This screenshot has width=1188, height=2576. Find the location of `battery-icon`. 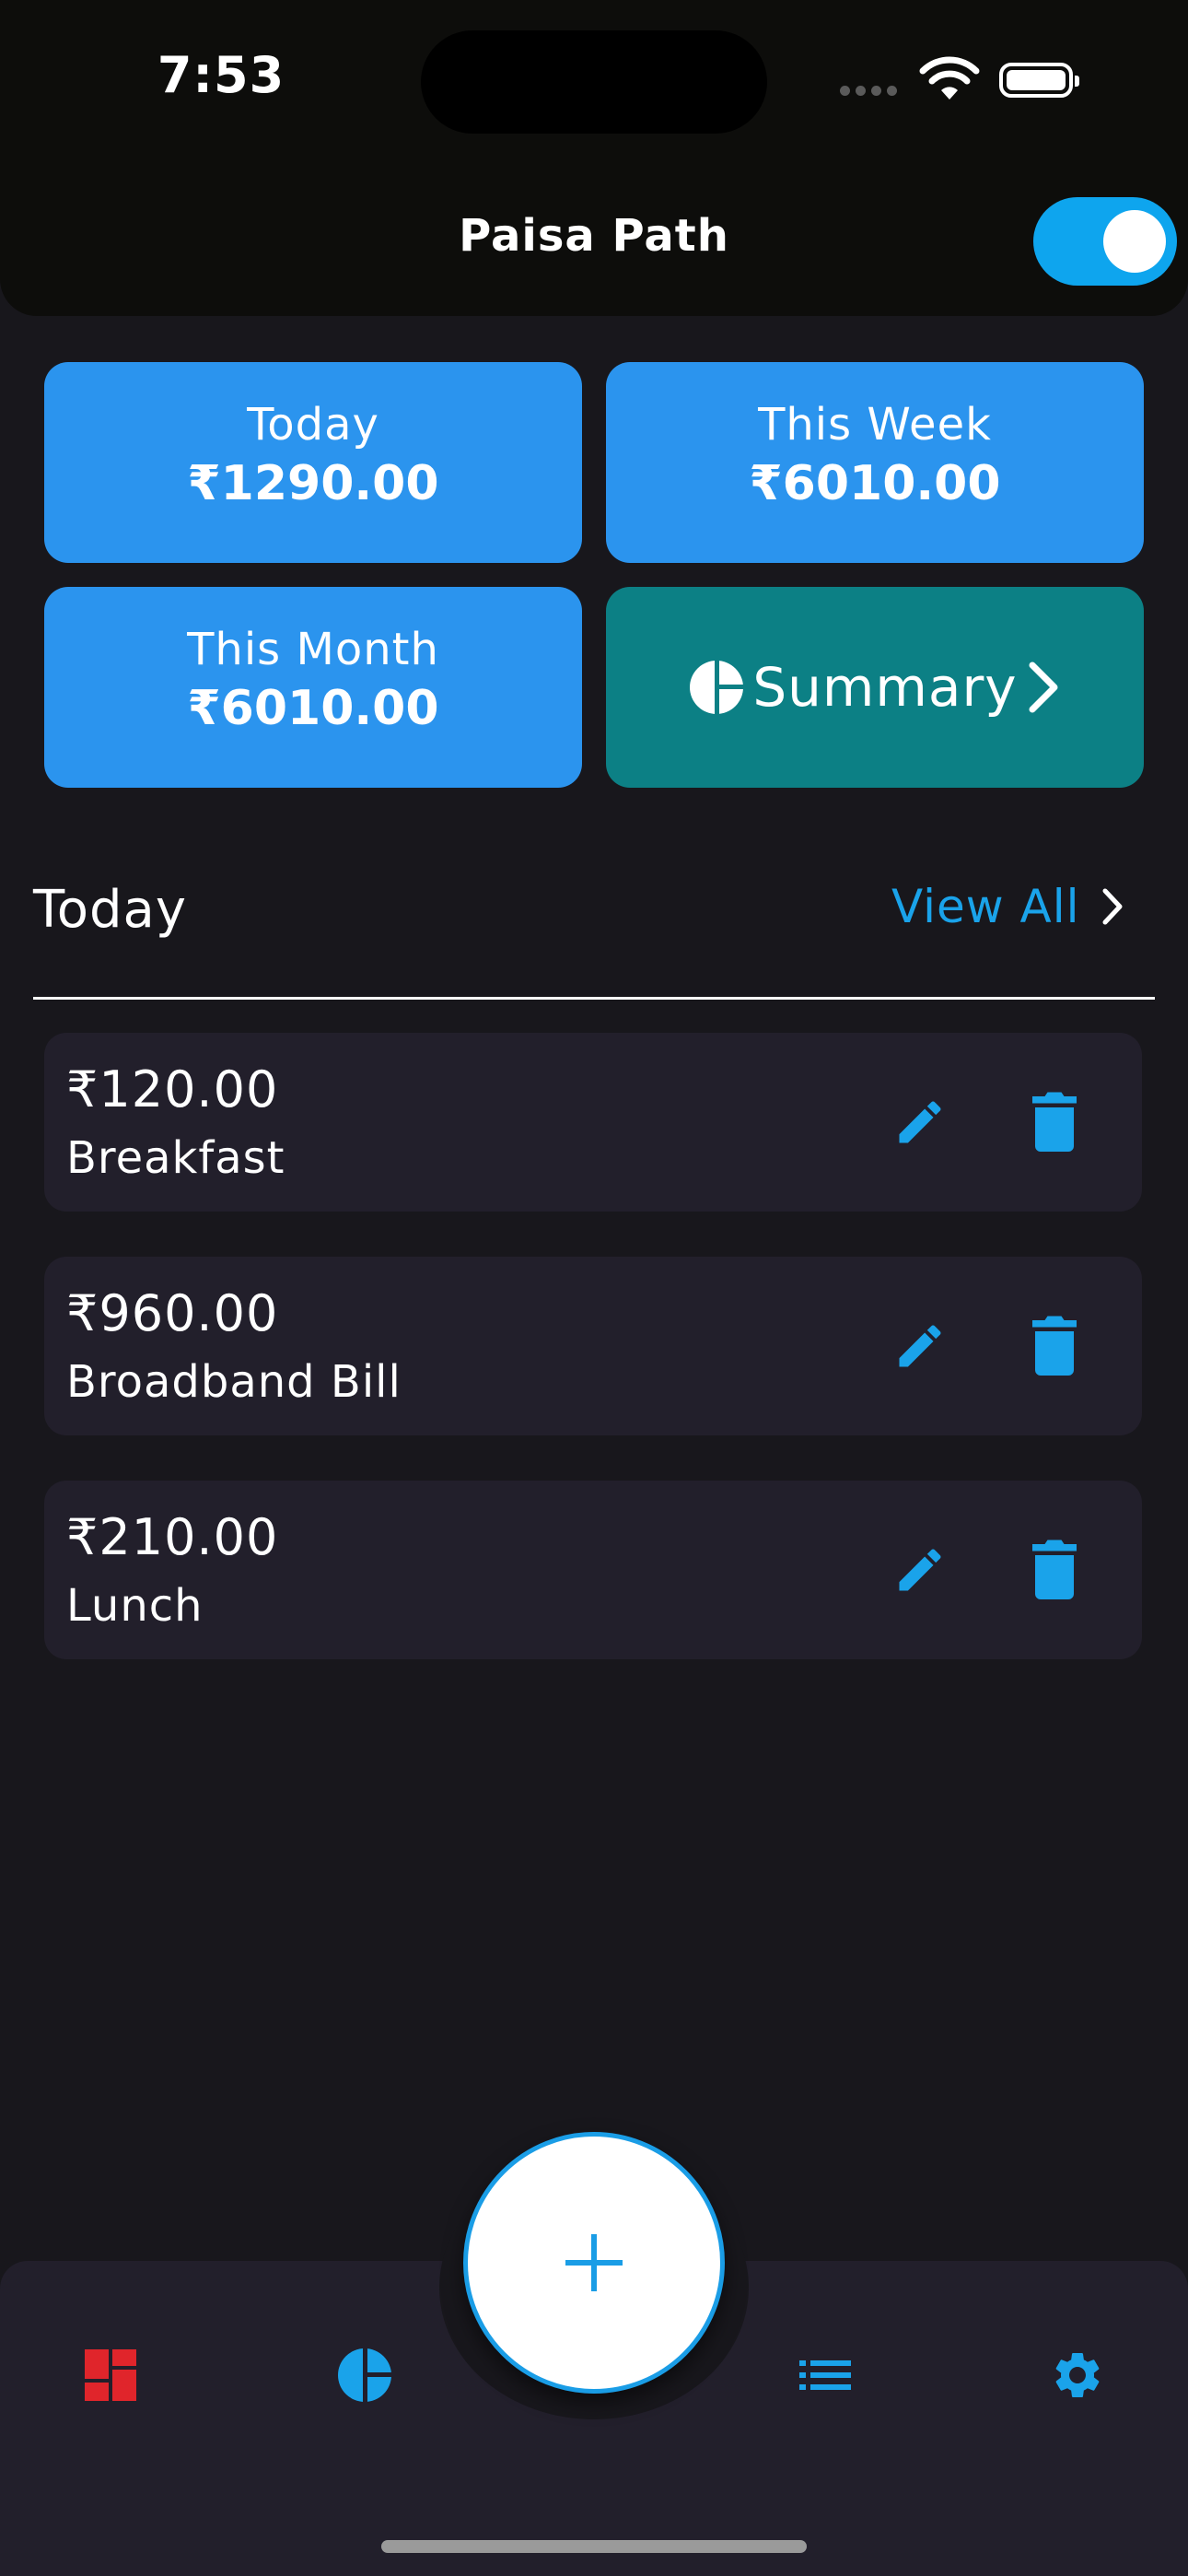

battery-icon is located at coordinates (1039, 80).